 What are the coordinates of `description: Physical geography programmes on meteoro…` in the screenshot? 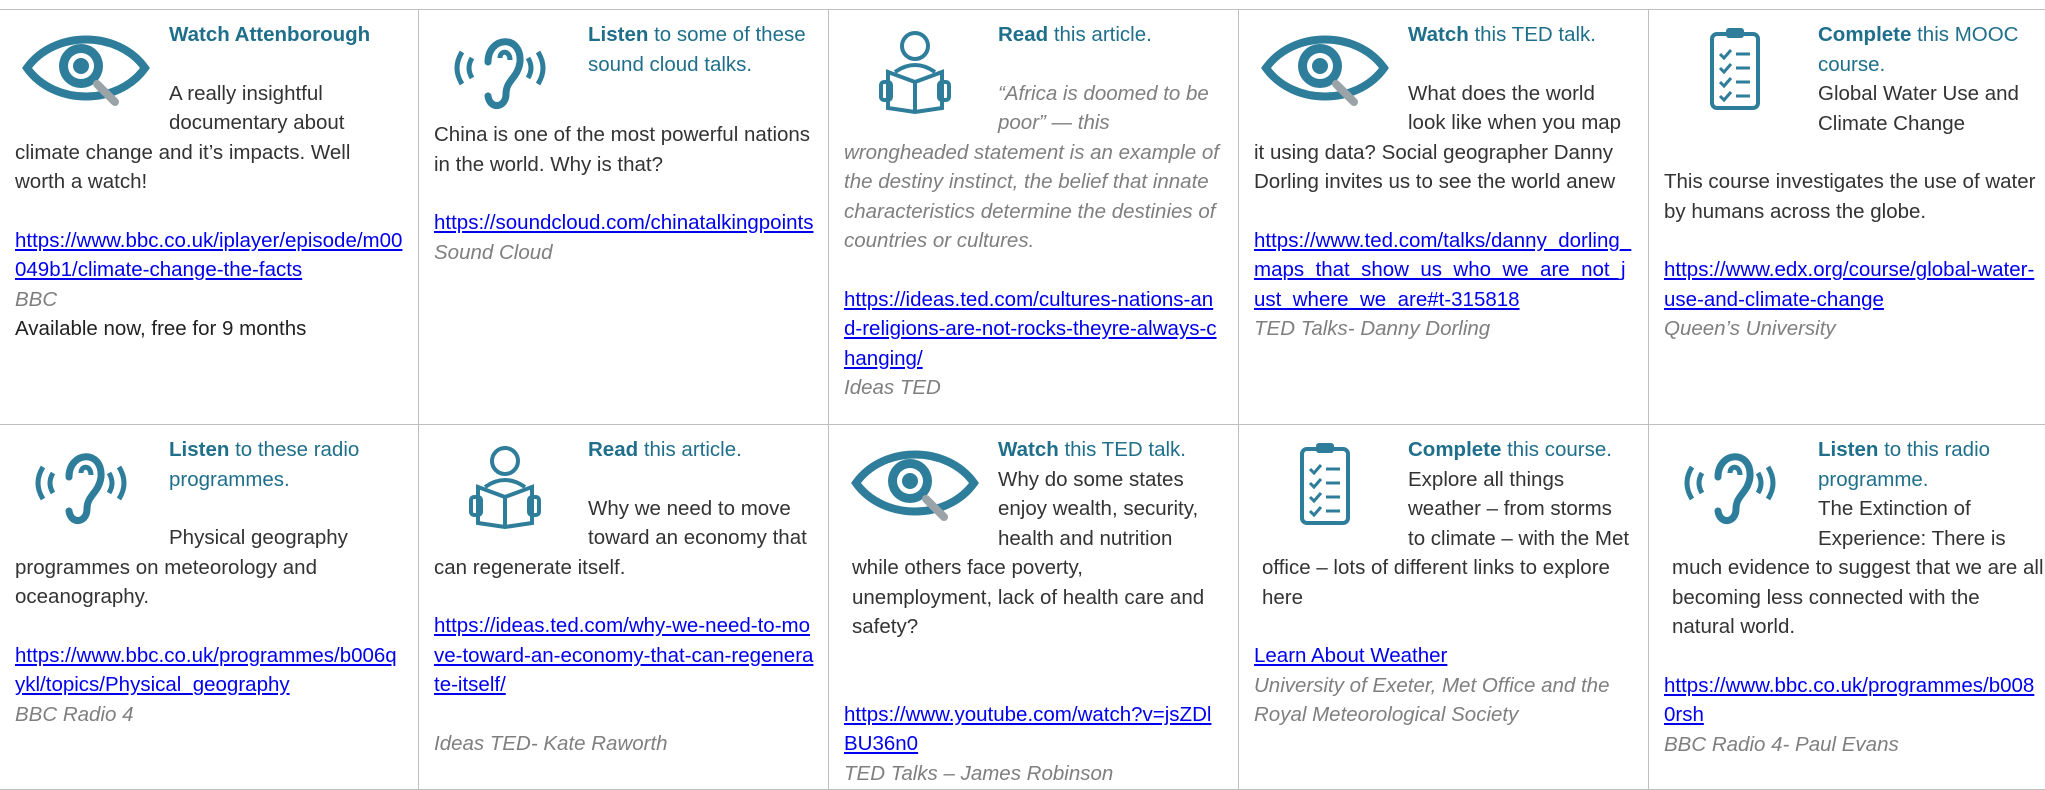 It's located at (181, 567).